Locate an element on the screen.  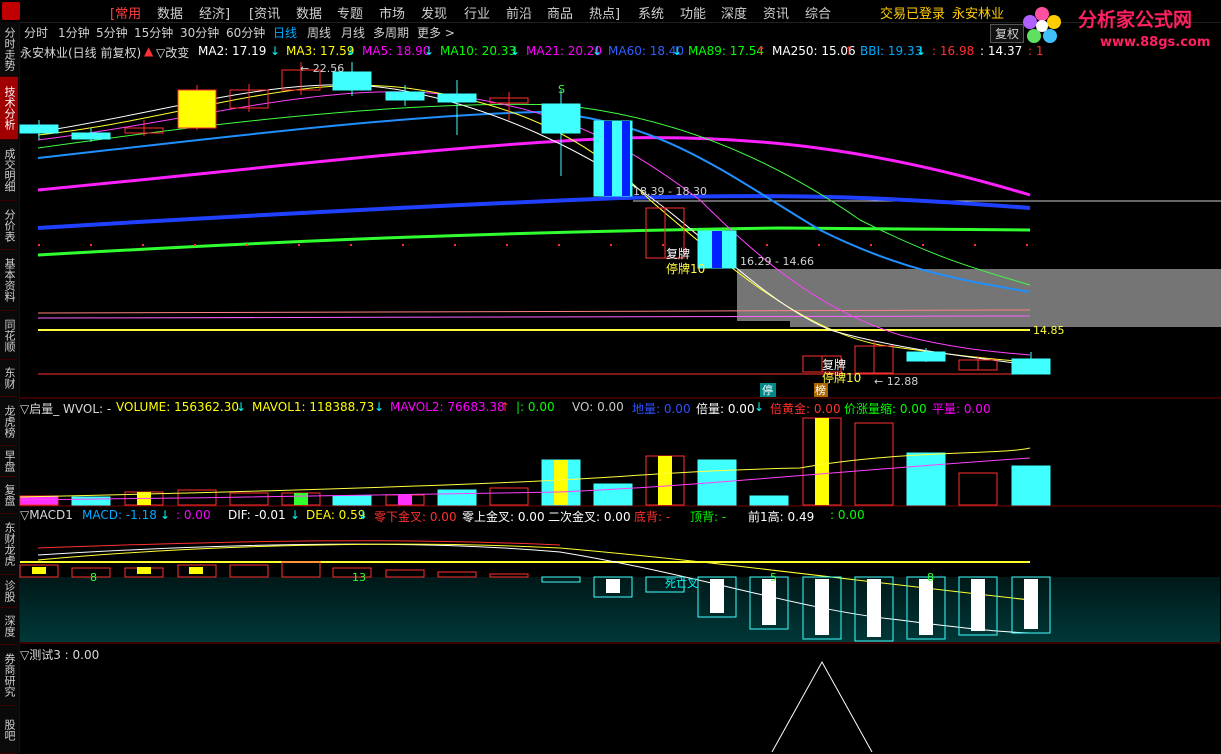
main-chart-title: 永安林业(日线 前复权) is located at coordinates (81, 53).